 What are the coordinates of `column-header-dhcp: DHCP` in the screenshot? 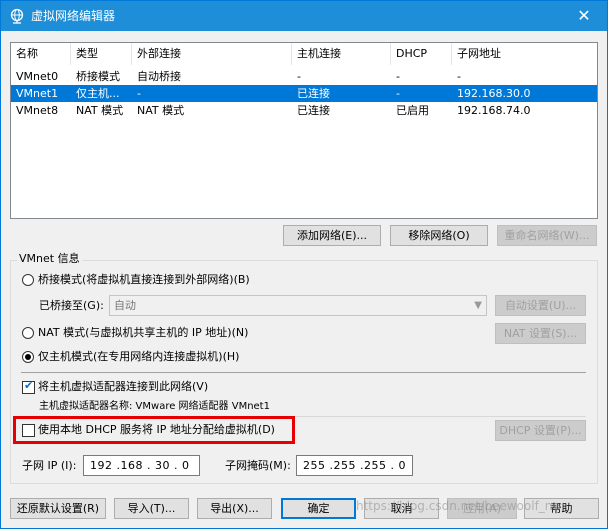 It's located at (421, 54).